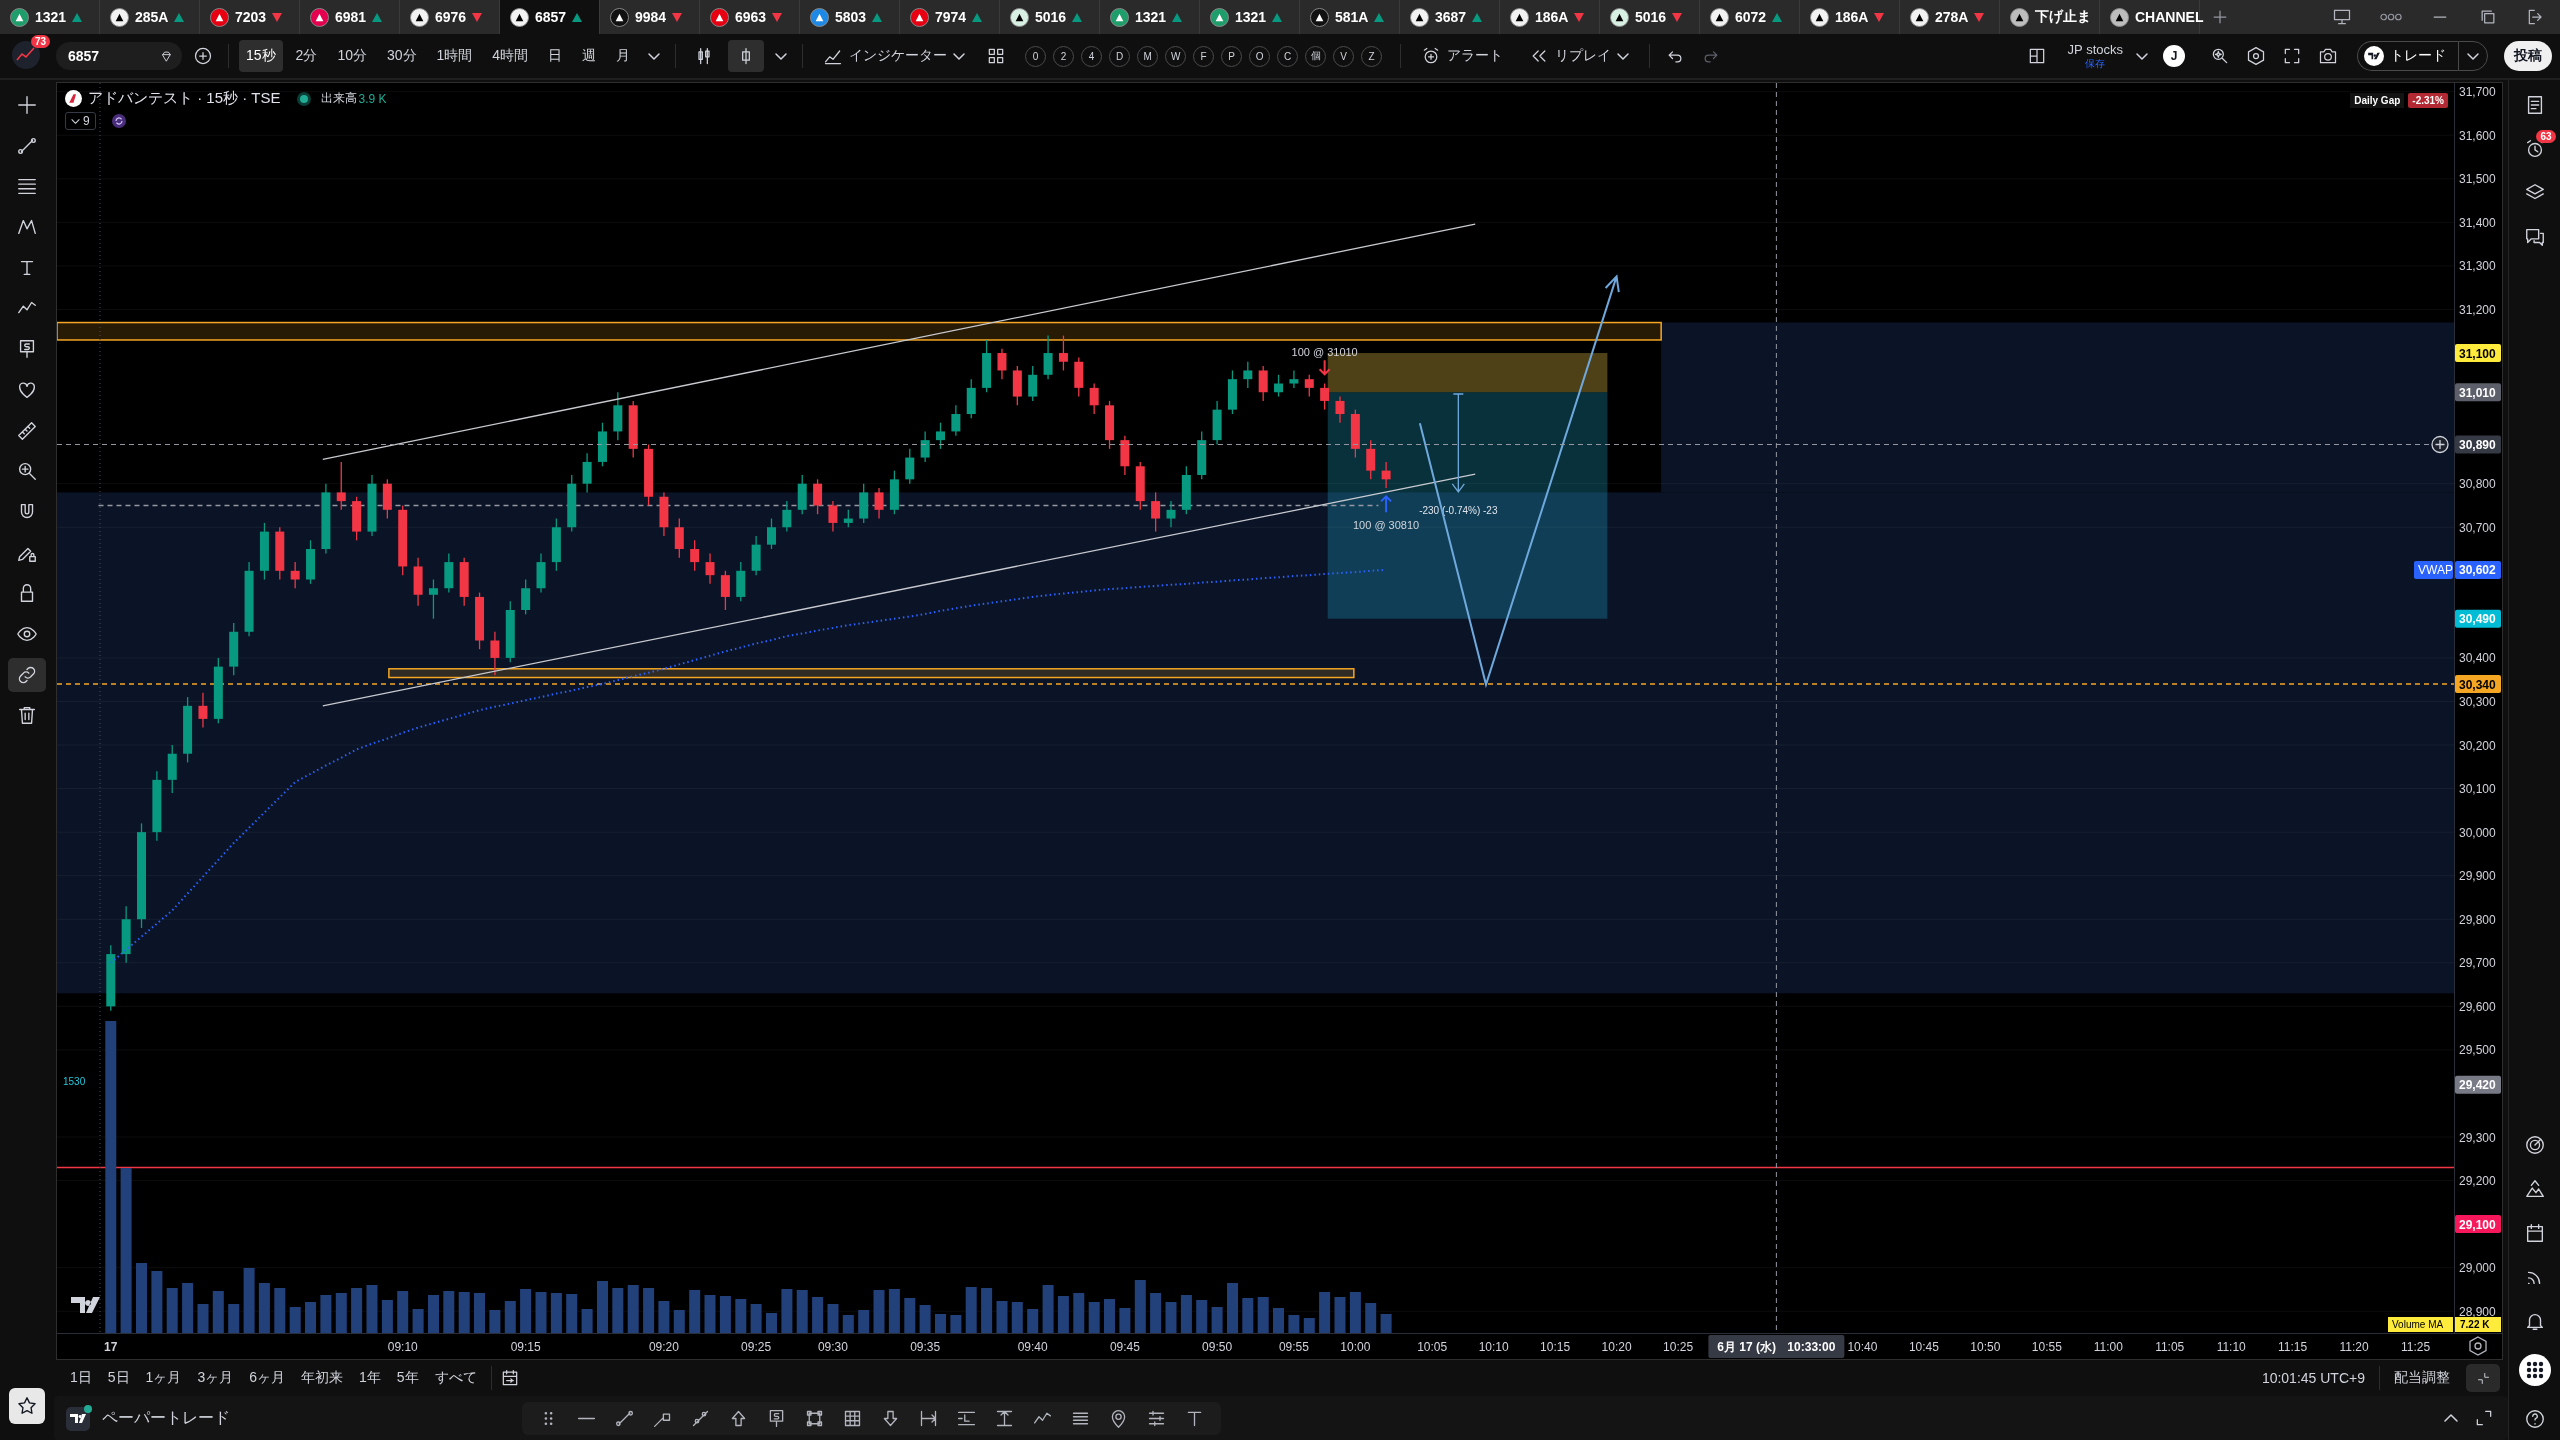 This screenshot has width=2560, height=1440. I want to click on interval-button: 2分, so click(306, 56).